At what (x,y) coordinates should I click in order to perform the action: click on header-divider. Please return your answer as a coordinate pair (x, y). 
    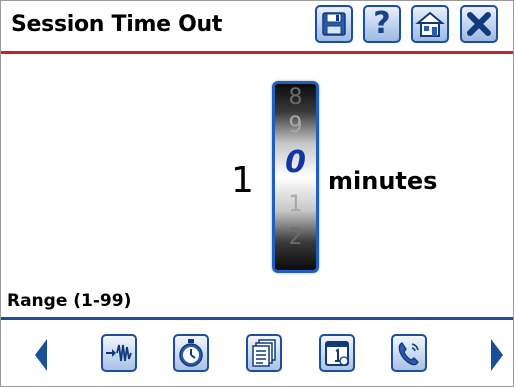
    Looking at the image, I should click on (257, 52).